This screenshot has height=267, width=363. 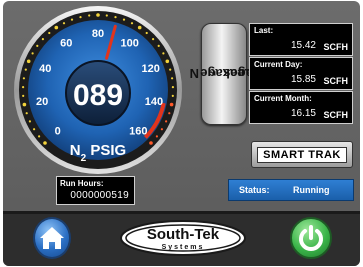 I want to click on home-icon, so click(x=52, y=238).